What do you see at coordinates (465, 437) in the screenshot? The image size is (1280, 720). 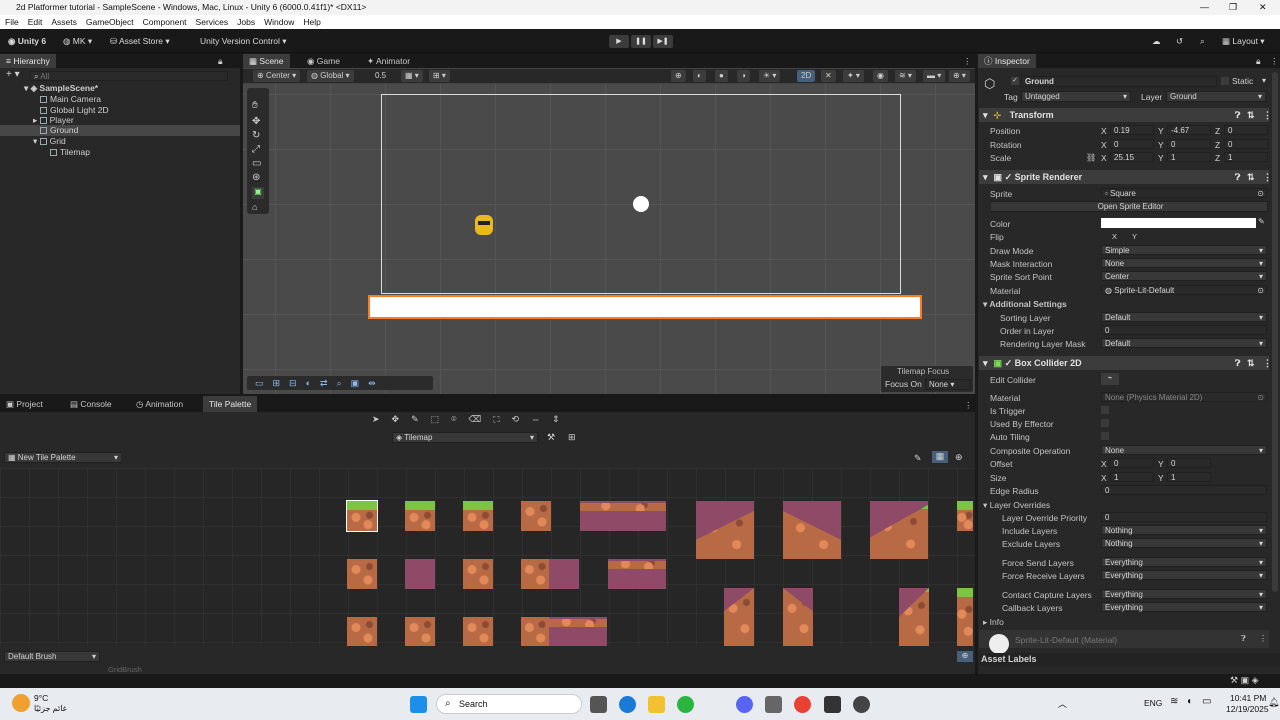 I see `active-tilemap-dropdown: ◈ Tilemap ▾` at bounding box center [465, 437].